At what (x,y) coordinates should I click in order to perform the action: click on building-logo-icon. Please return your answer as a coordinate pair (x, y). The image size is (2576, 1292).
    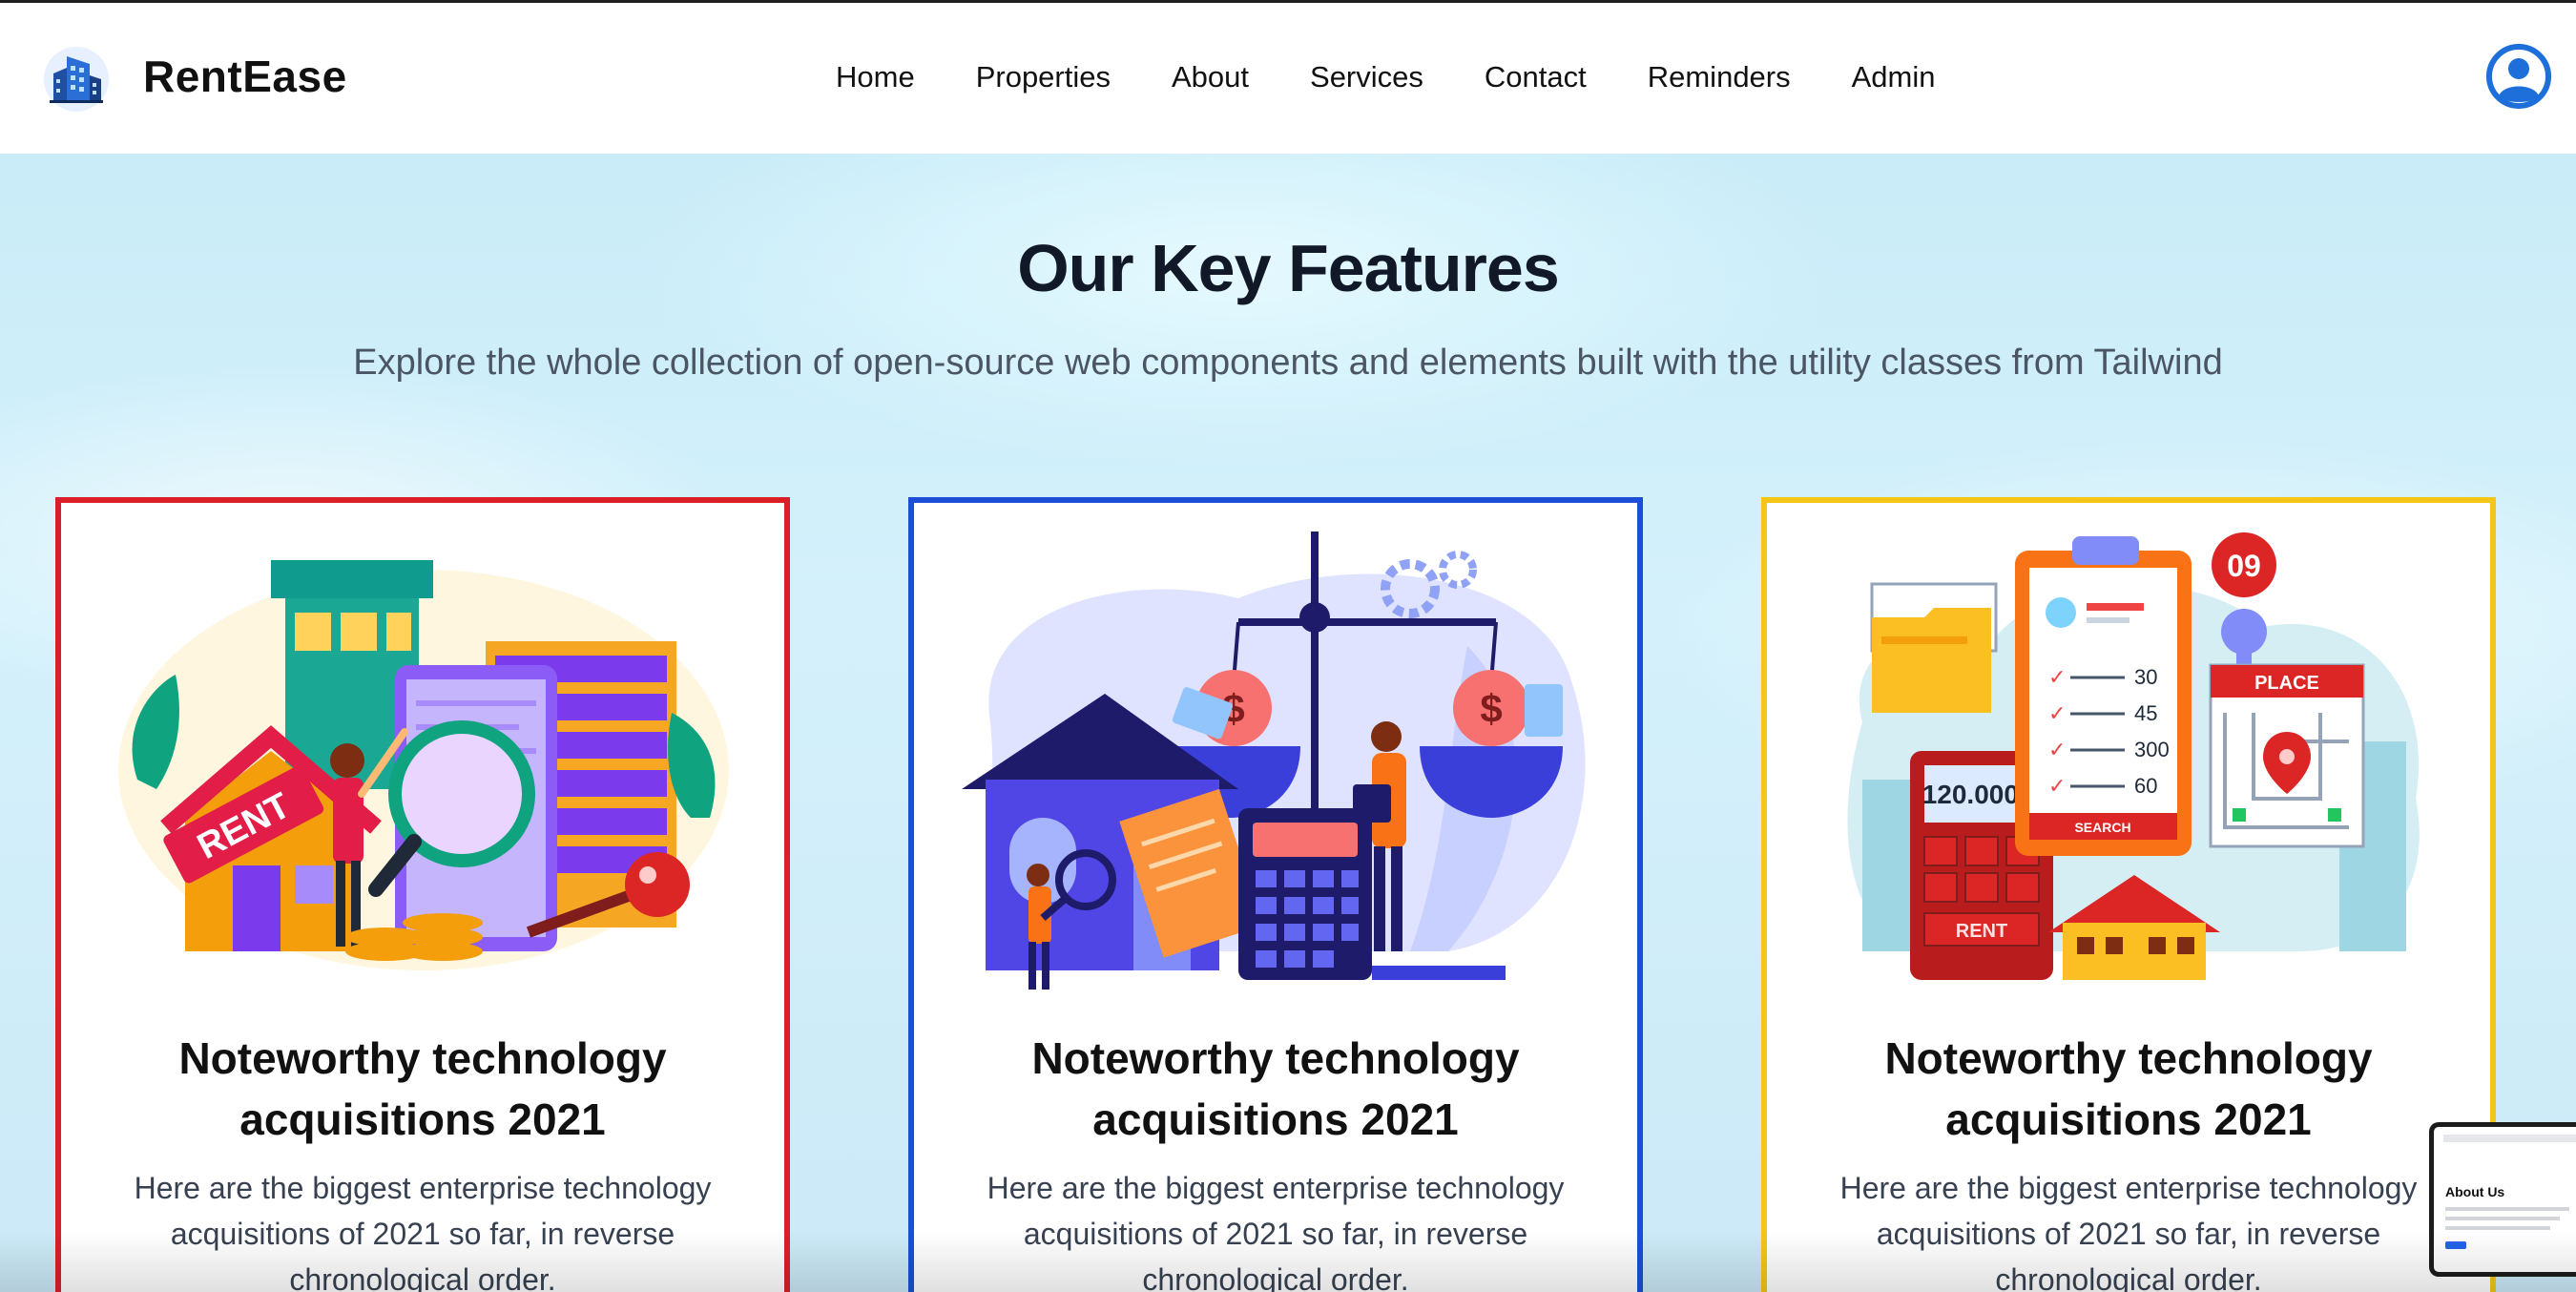
    Looking at the image, I should click on (76, 79).